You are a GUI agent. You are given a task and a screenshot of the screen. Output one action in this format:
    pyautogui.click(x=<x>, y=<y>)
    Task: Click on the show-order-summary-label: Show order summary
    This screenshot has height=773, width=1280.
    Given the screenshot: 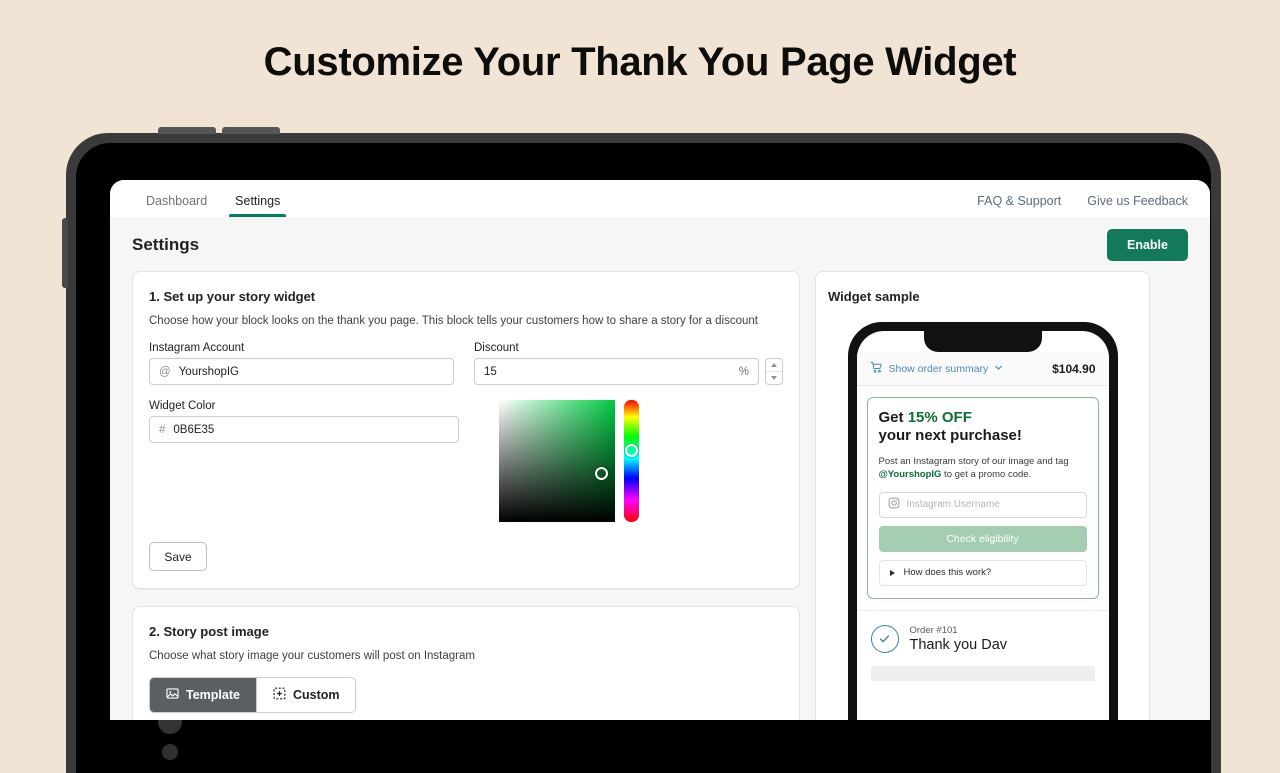 What is the action you would take?
    pyautogui.click(x=938, y=368)
    